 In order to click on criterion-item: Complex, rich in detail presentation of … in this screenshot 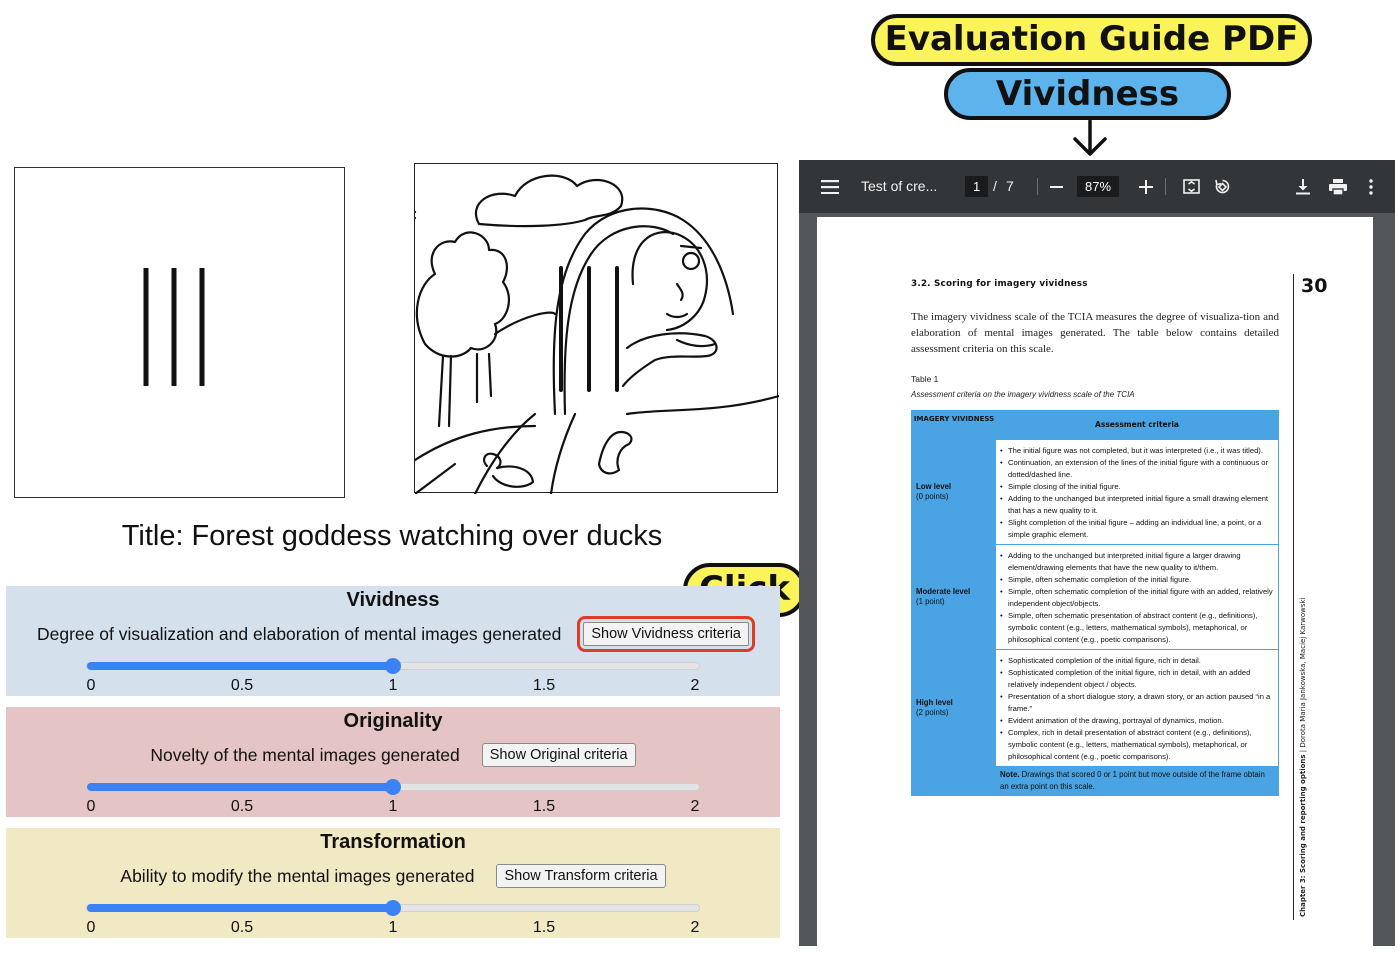, I will do `click(1137, 745)`.